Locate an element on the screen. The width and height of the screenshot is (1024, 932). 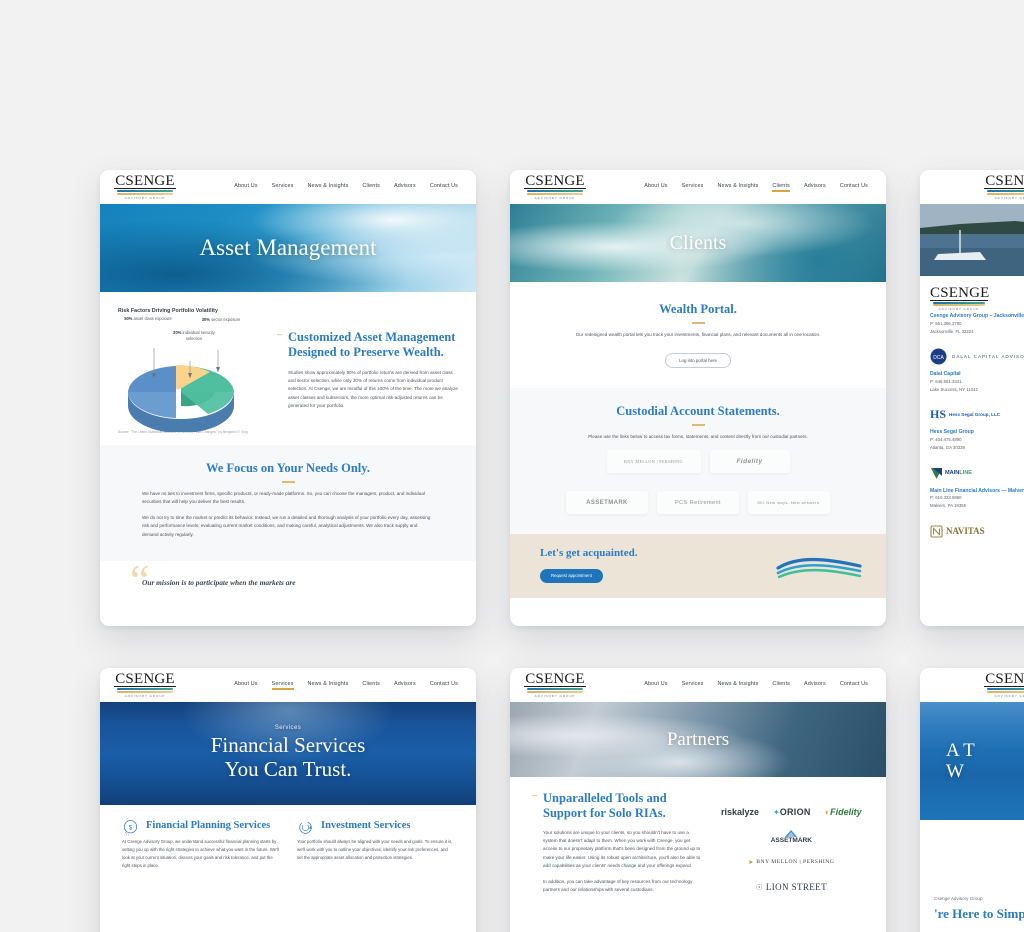
office-phone: P: 646.661.3341 is located at coordinates (946, 382).